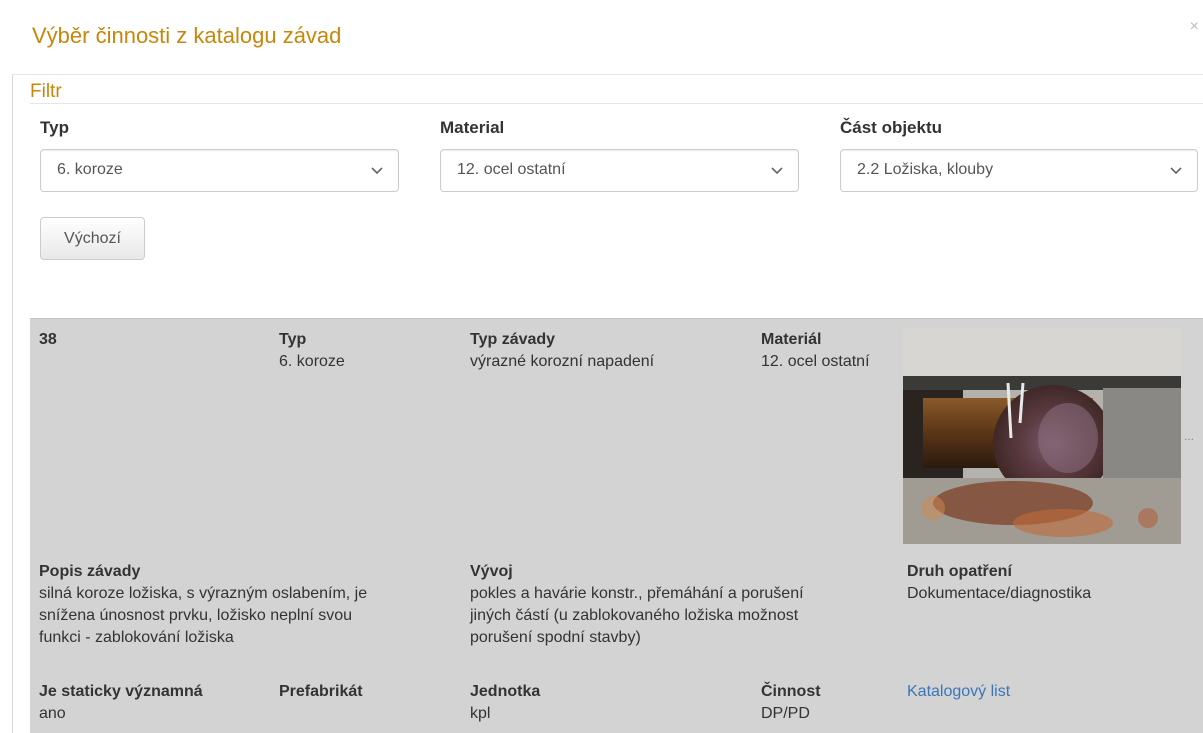  Describe the element at coordinates (562, 350) in the screenshot. I see `record-typ-zavady: Typ závady výrazné korozní napadení` at that location.